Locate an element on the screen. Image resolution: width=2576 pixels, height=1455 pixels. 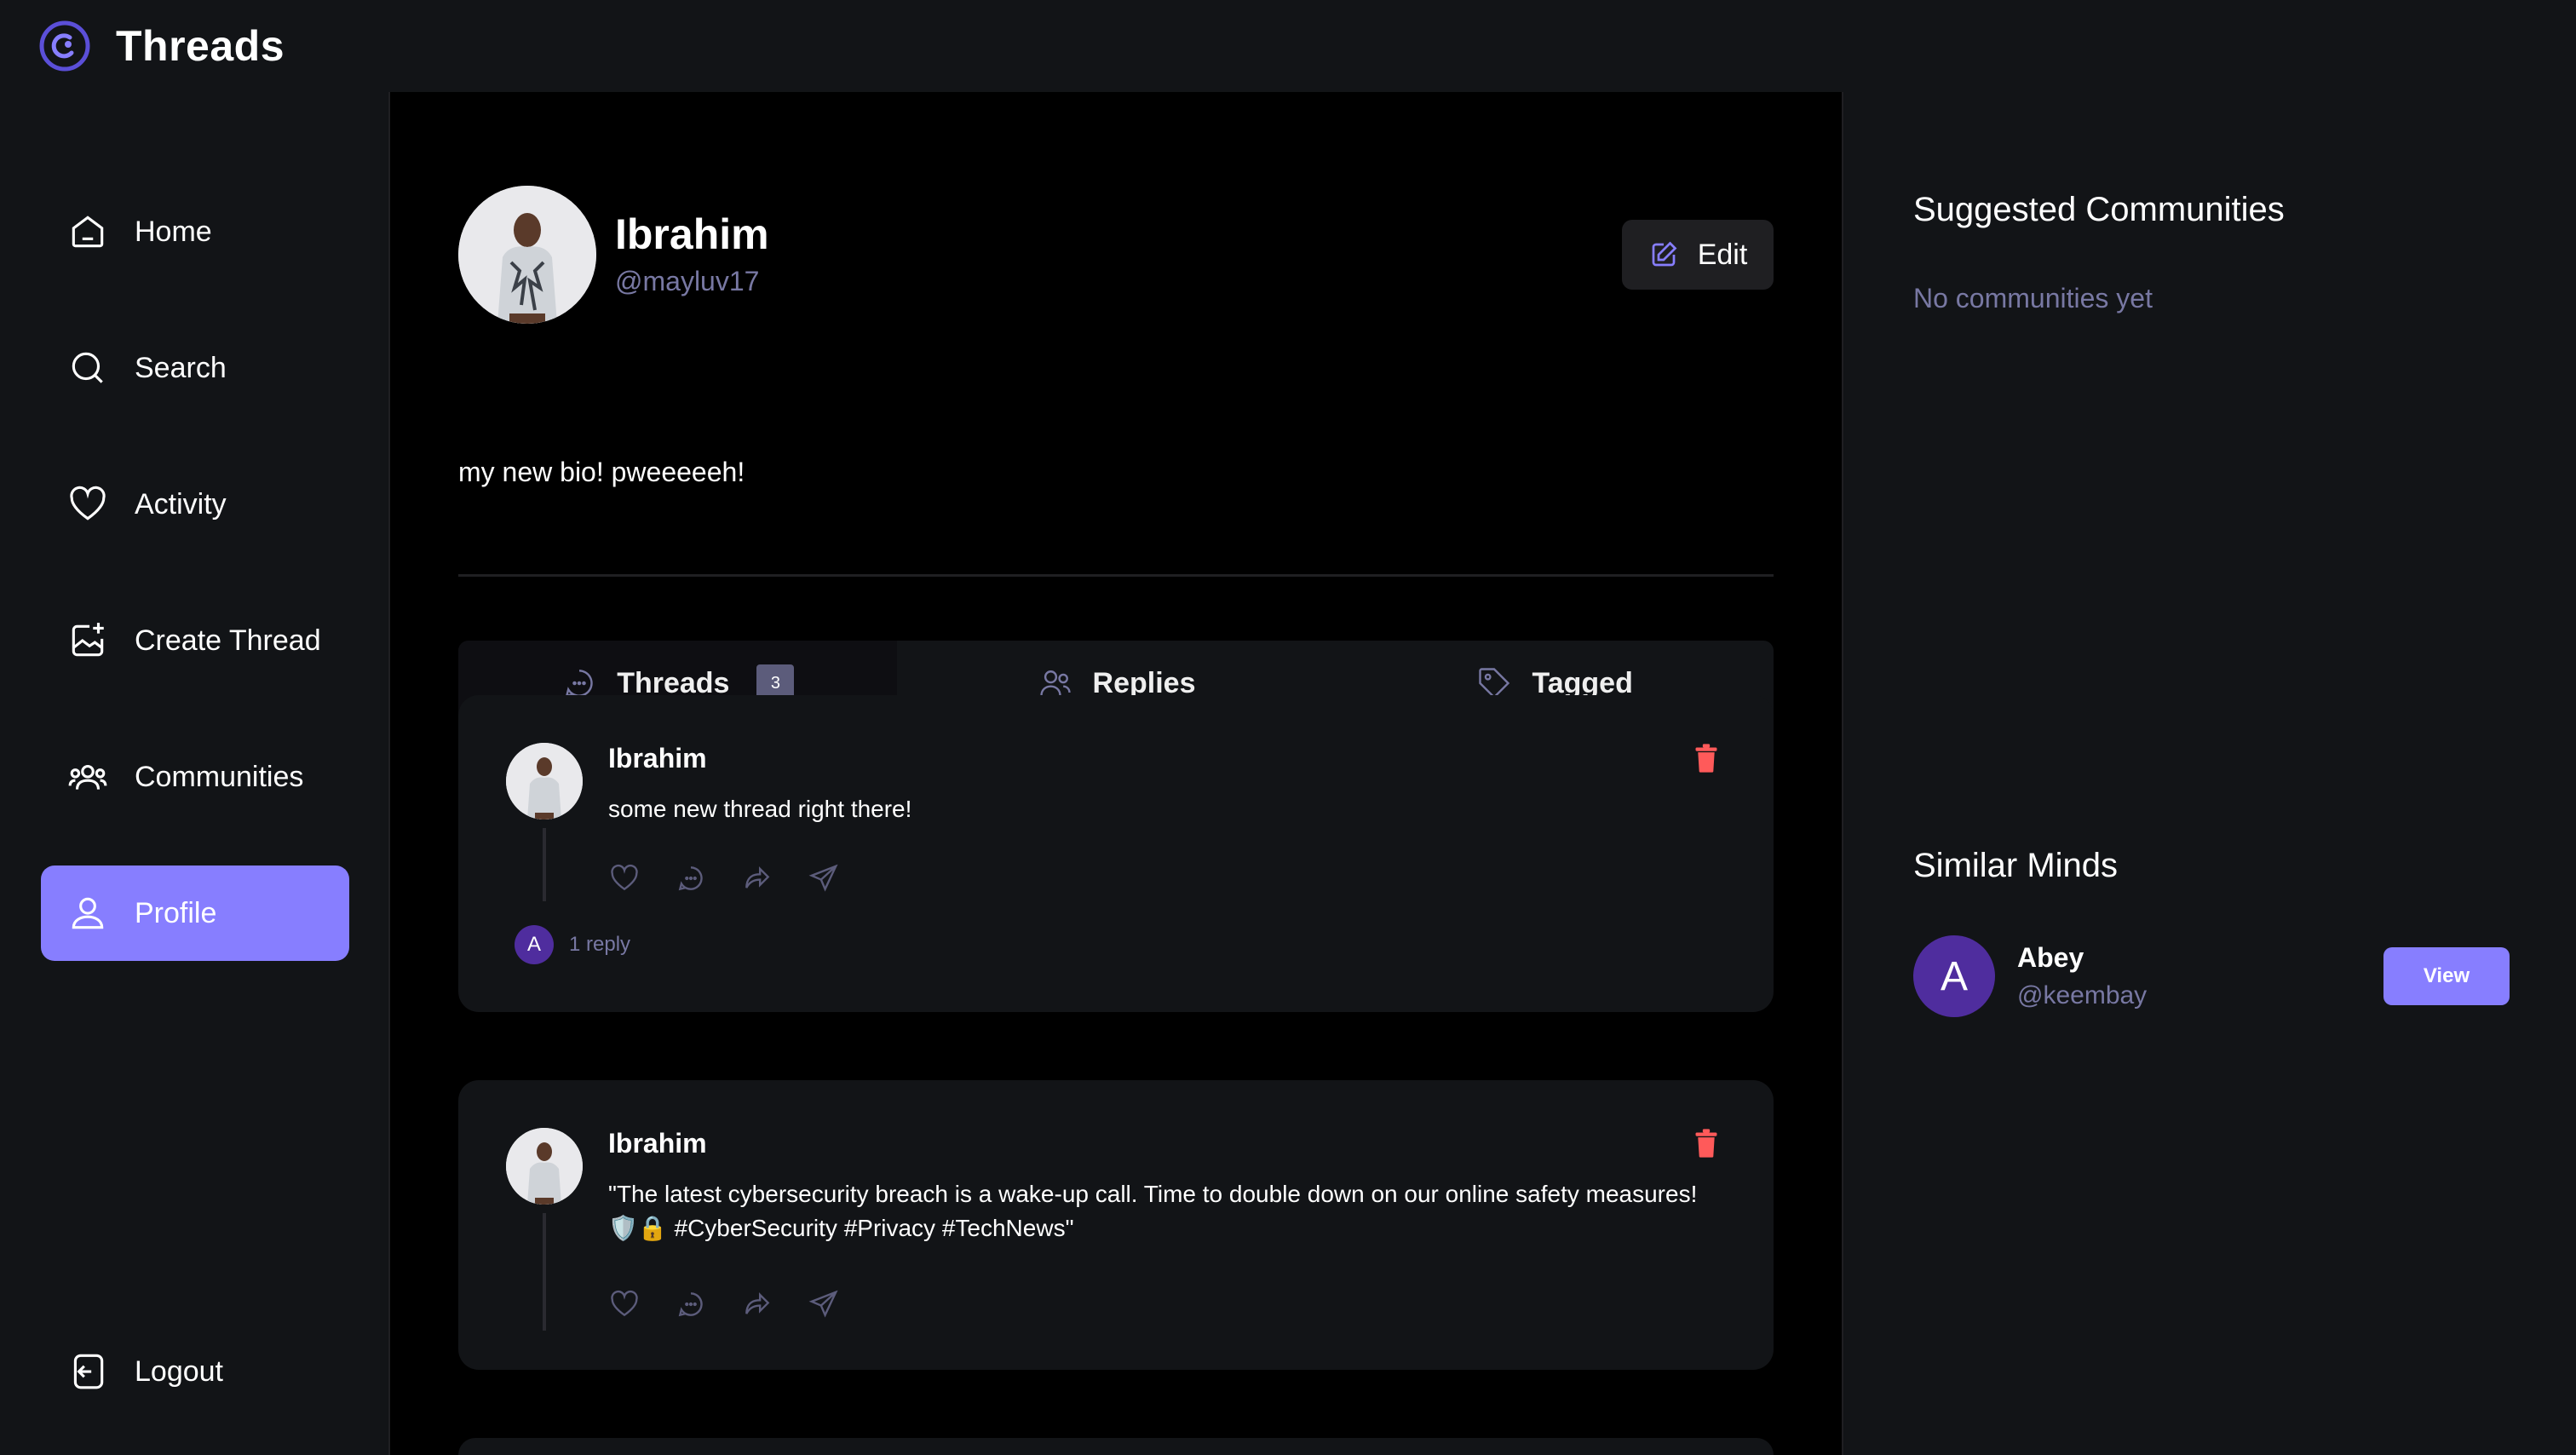
sidebar-item-label: Home is located at coordinates (174, 232).